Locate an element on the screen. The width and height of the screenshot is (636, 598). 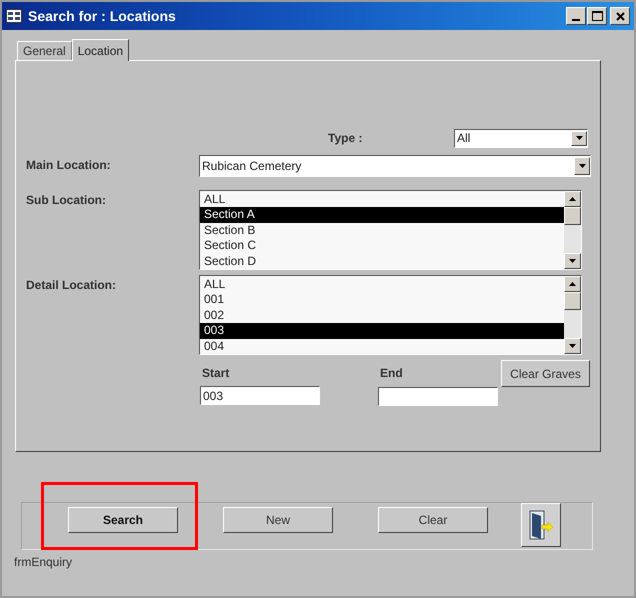
main-location-label: Main Location: is located at coordinates (69, 165).